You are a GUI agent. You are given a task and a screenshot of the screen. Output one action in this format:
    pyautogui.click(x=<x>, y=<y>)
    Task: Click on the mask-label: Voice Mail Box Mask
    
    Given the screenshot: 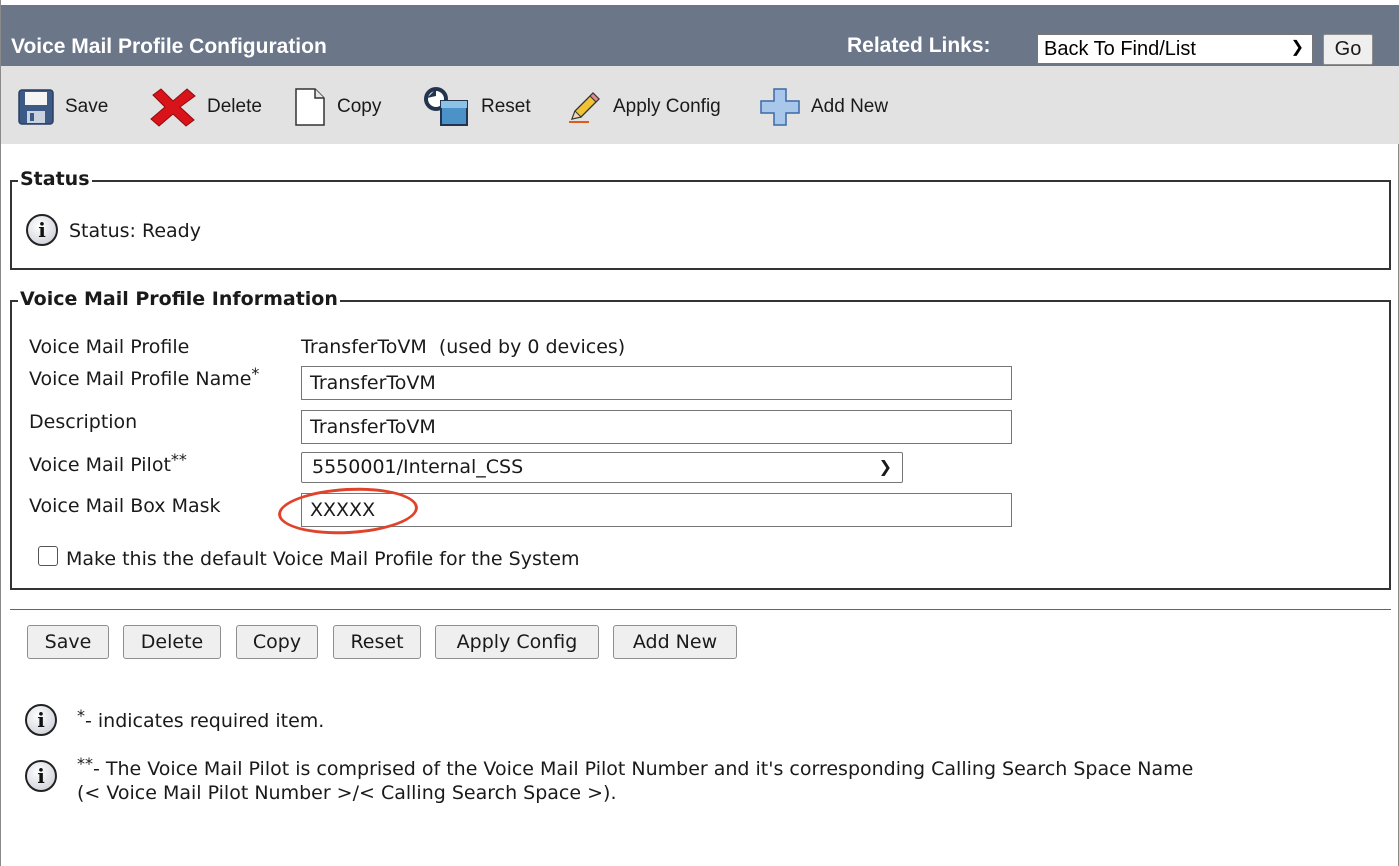 What is the action you would take?
    pyautogui.click(x=125, y=506)
    